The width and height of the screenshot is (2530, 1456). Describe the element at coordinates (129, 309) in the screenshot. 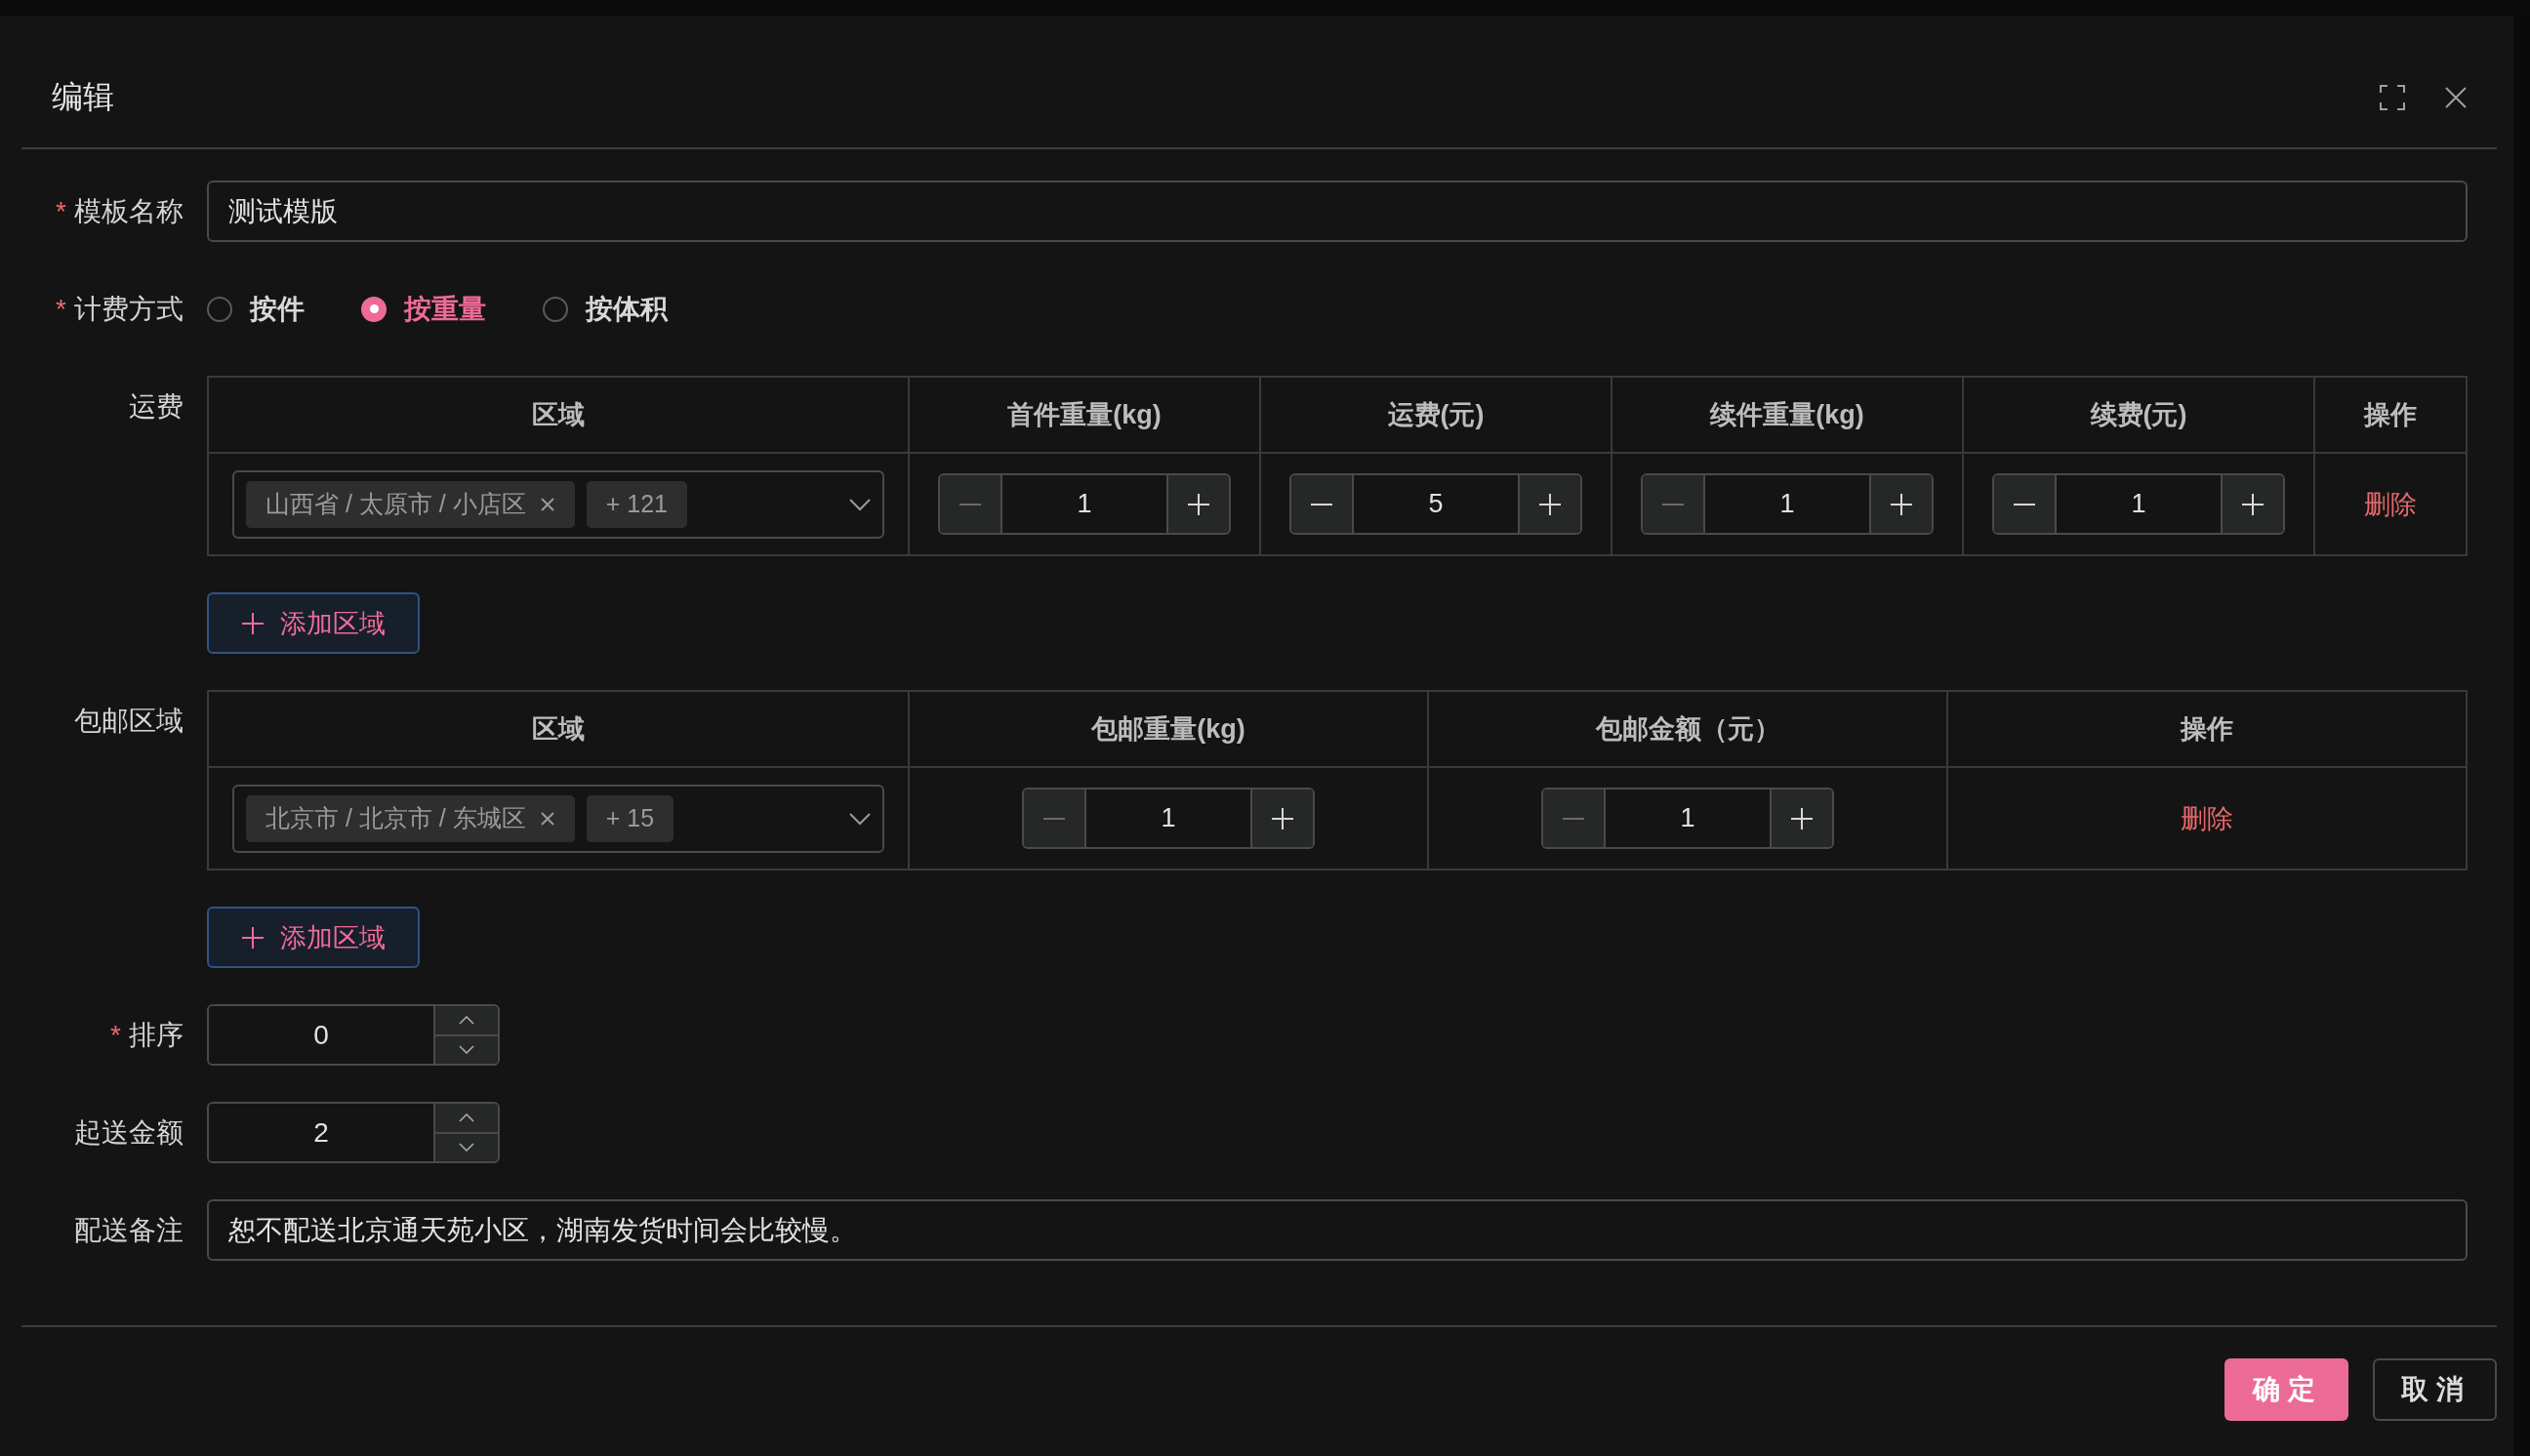

I see `field-label: 计费方式` at that location.